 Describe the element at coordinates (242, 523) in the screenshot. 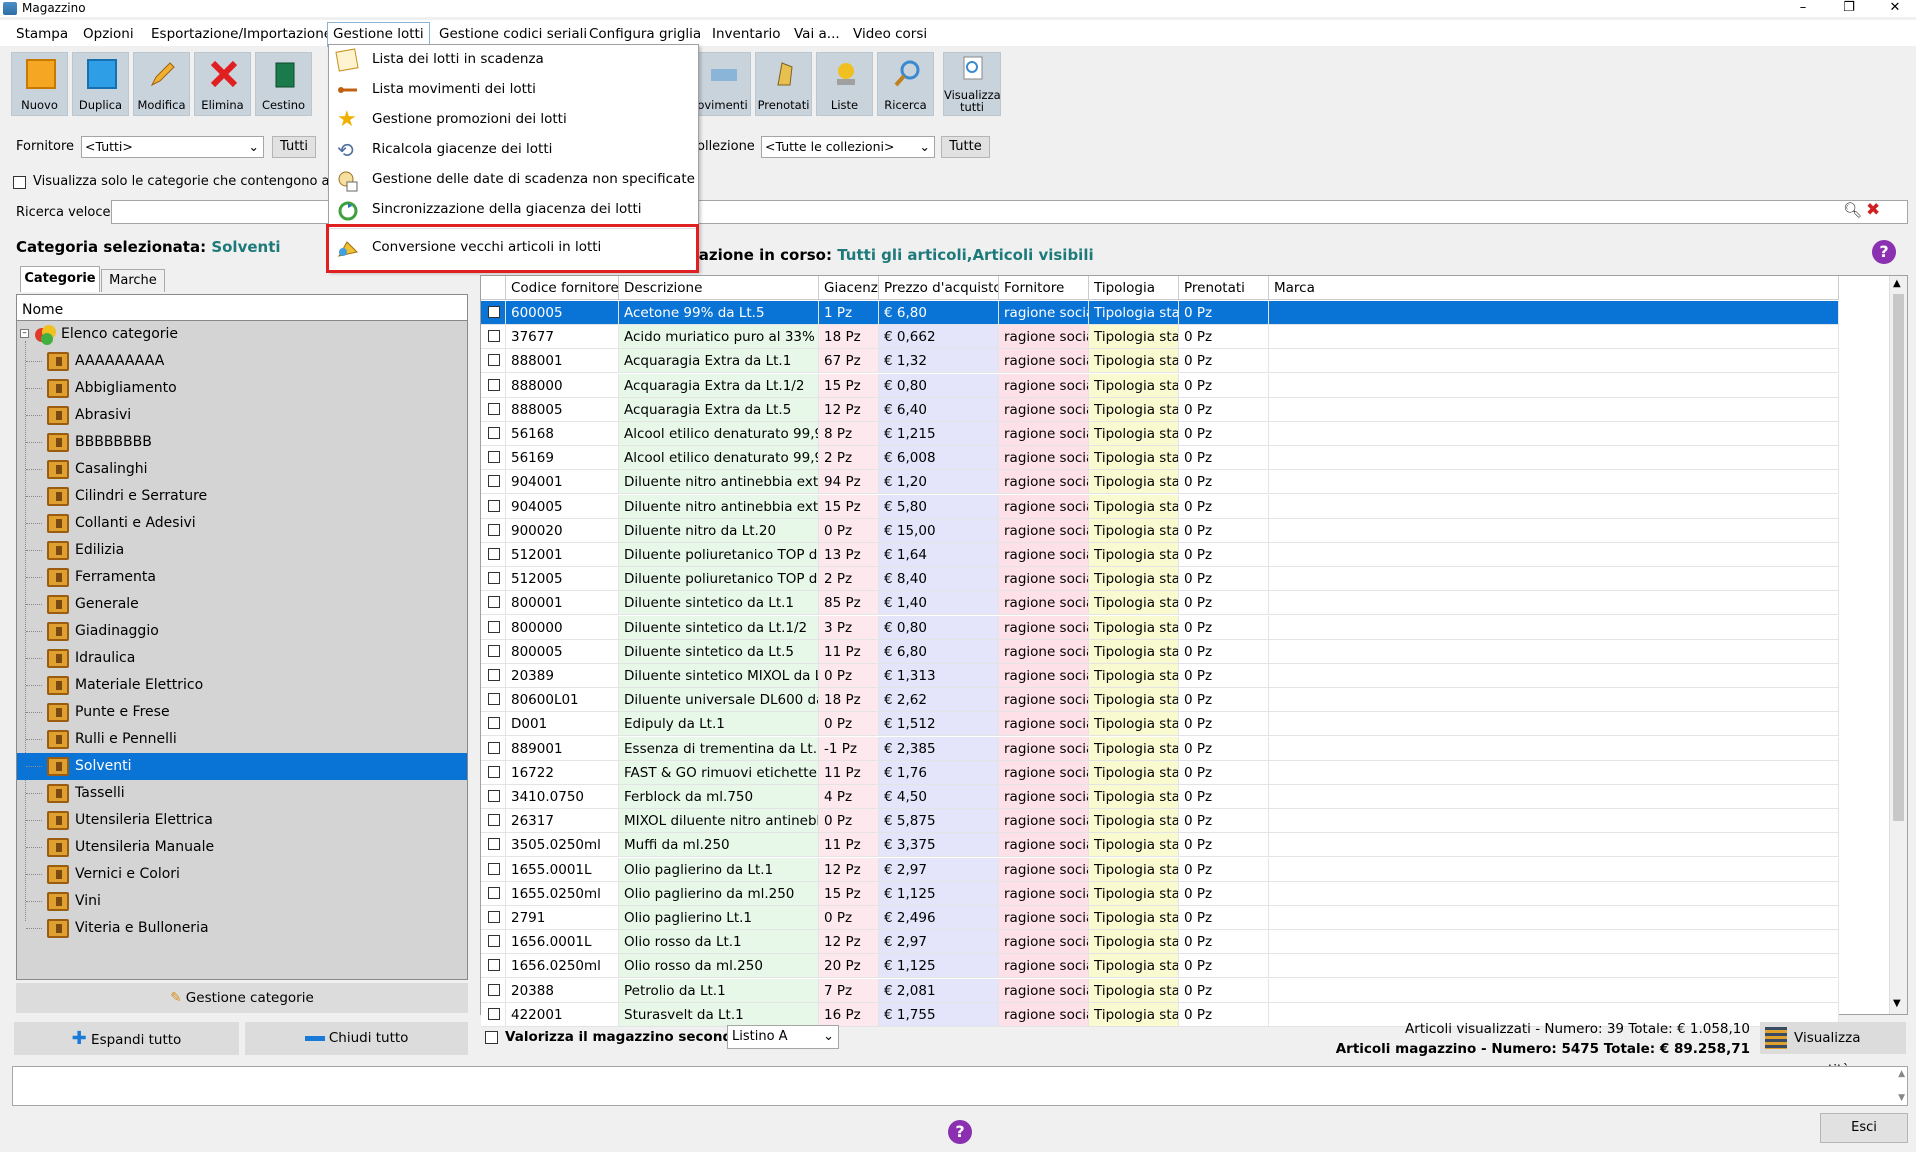

I see `tree-item: Collanti e Adesivi` at that location.